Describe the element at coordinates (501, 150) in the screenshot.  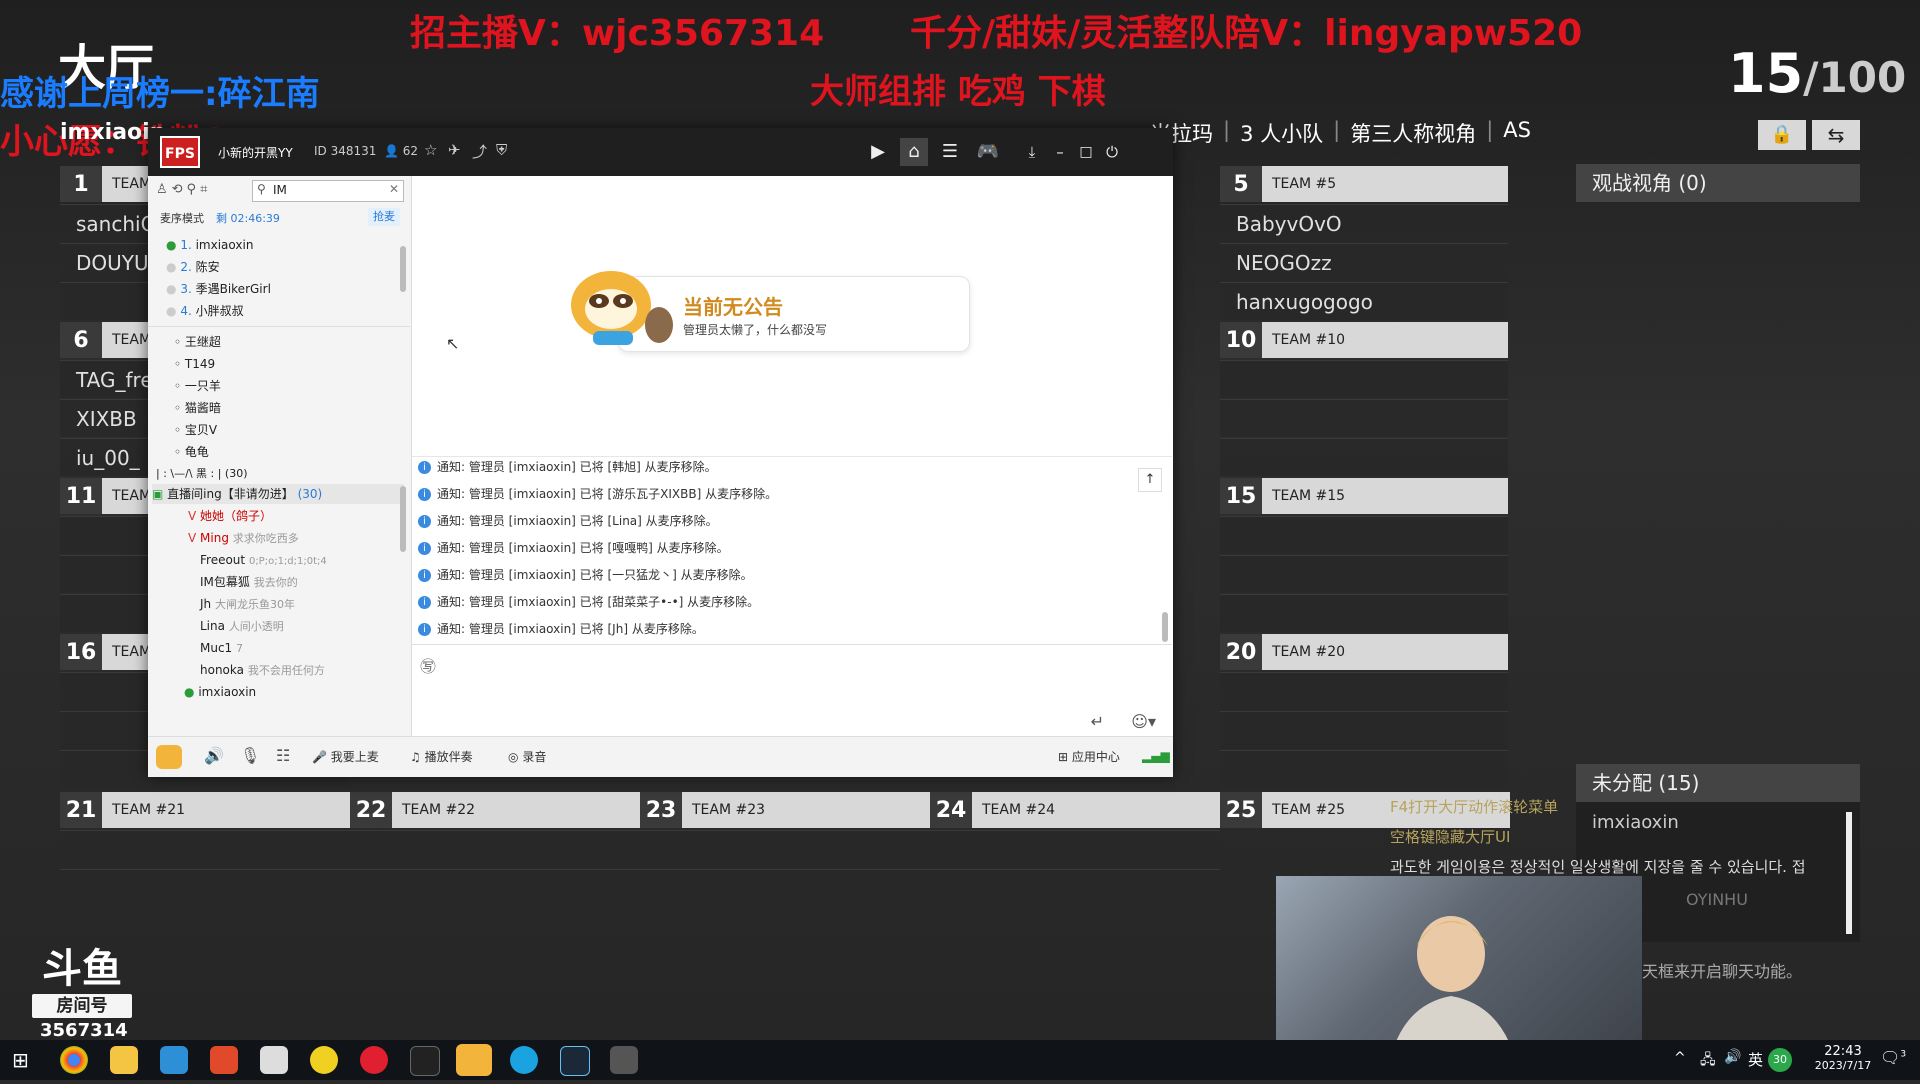
I see `shield-icon: ⛨` at that location.